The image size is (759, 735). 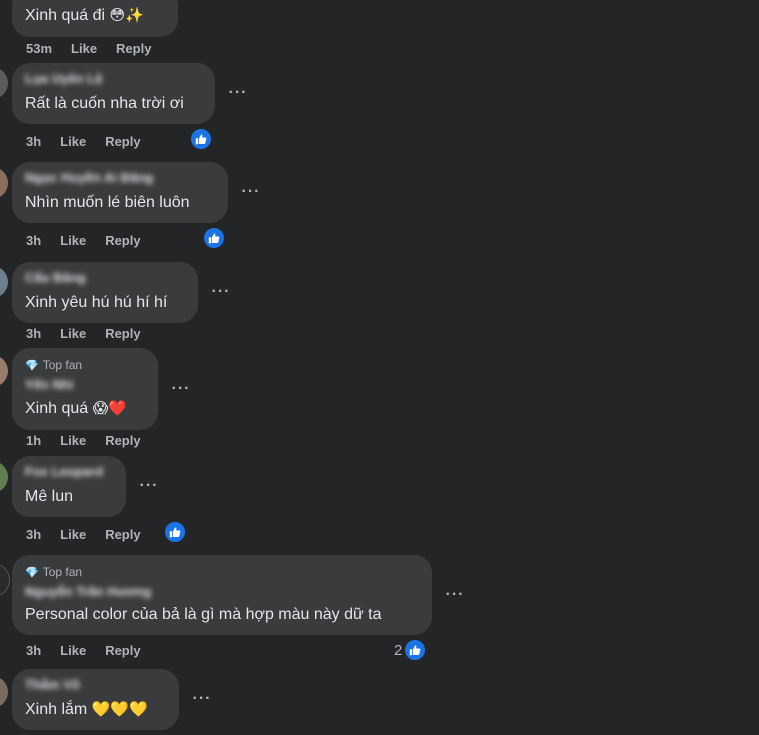 I want to click on reaction-summary: 2, so click(x=410, y=650).